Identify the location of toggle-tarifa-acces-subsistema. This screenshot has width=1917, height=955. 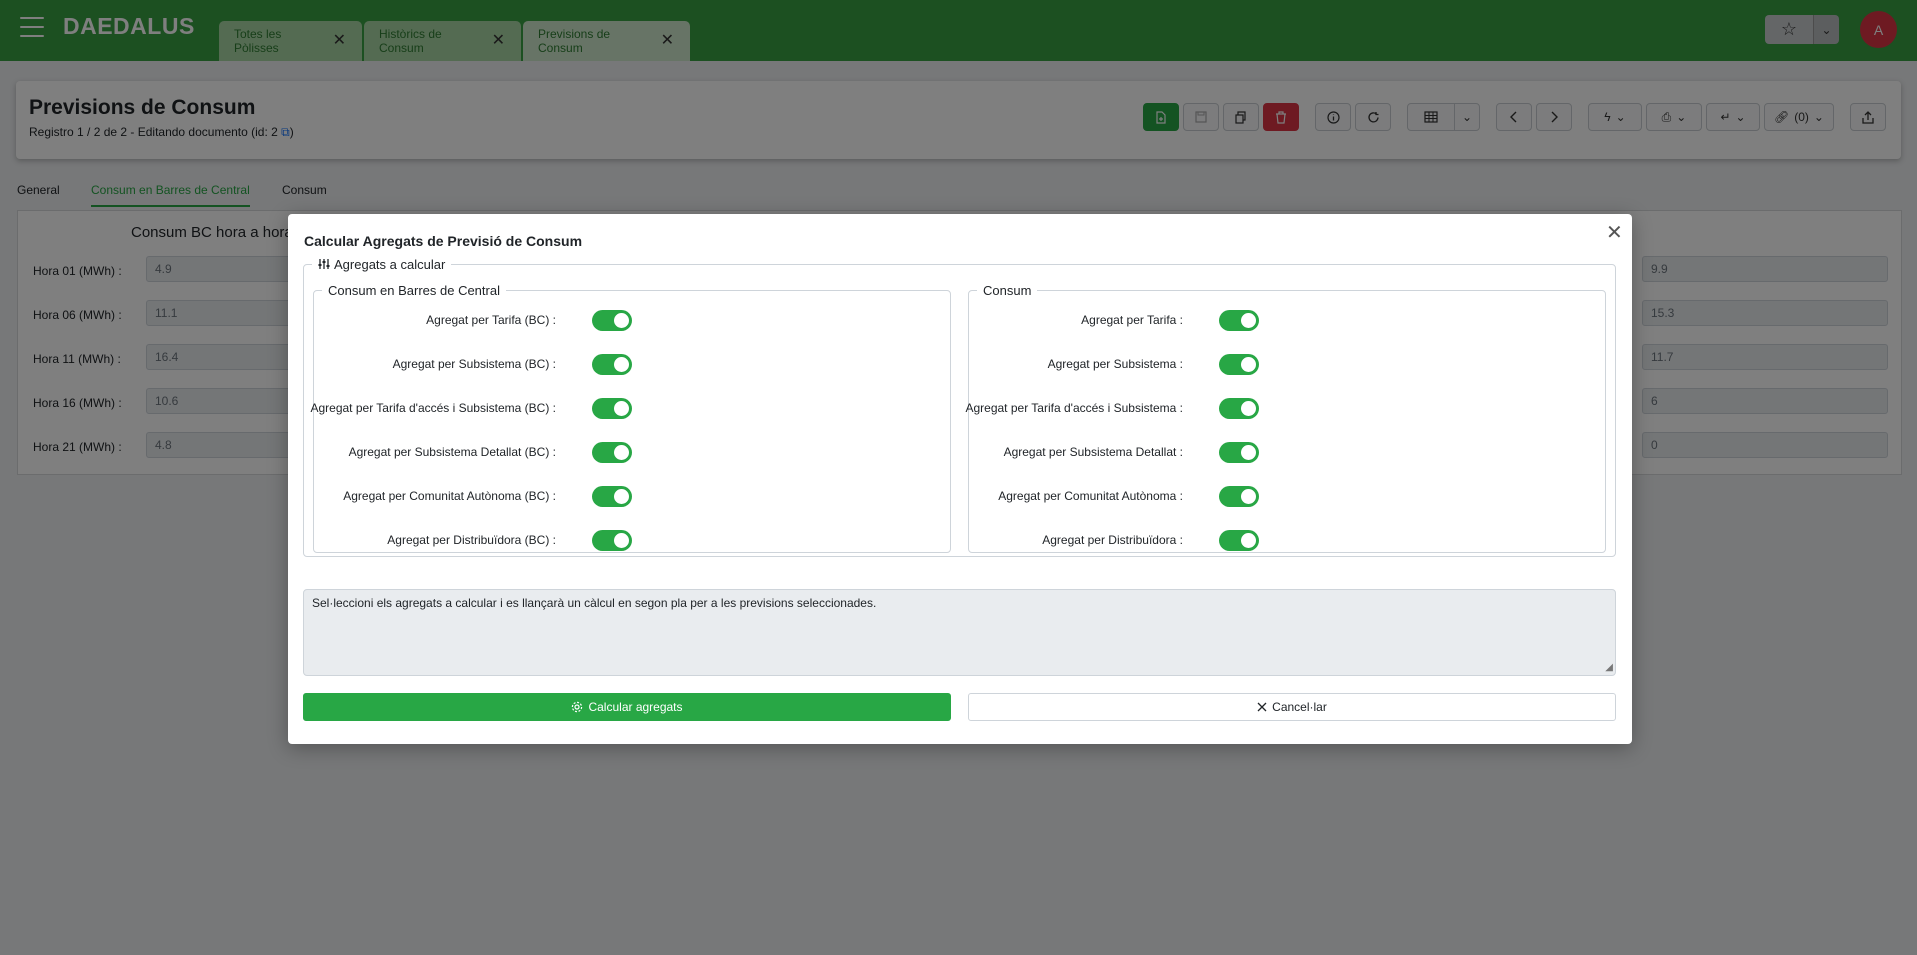
(1239, 408).